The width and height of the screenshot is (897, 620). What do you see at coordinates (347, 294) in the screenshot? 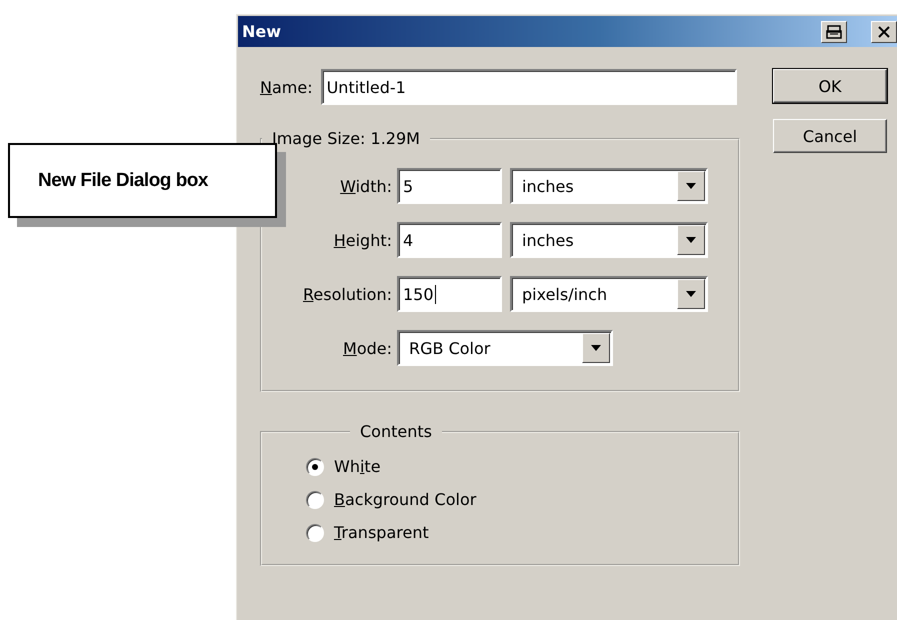
I see `field-label: Resolution:` at bounding box center [347, 294].